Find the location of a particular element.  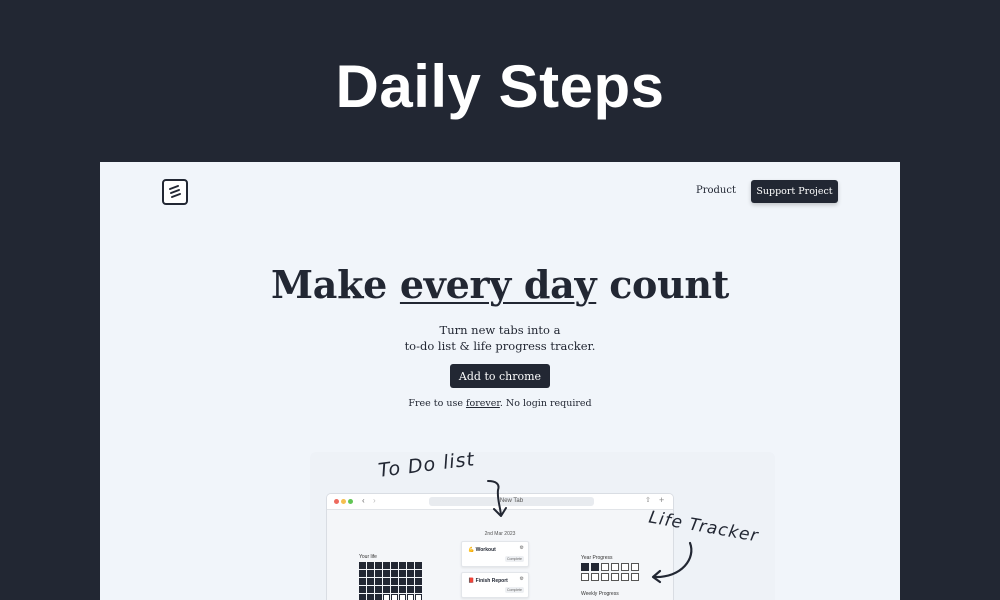

hero-title-pre: Make is located at coordinates (335, 284).